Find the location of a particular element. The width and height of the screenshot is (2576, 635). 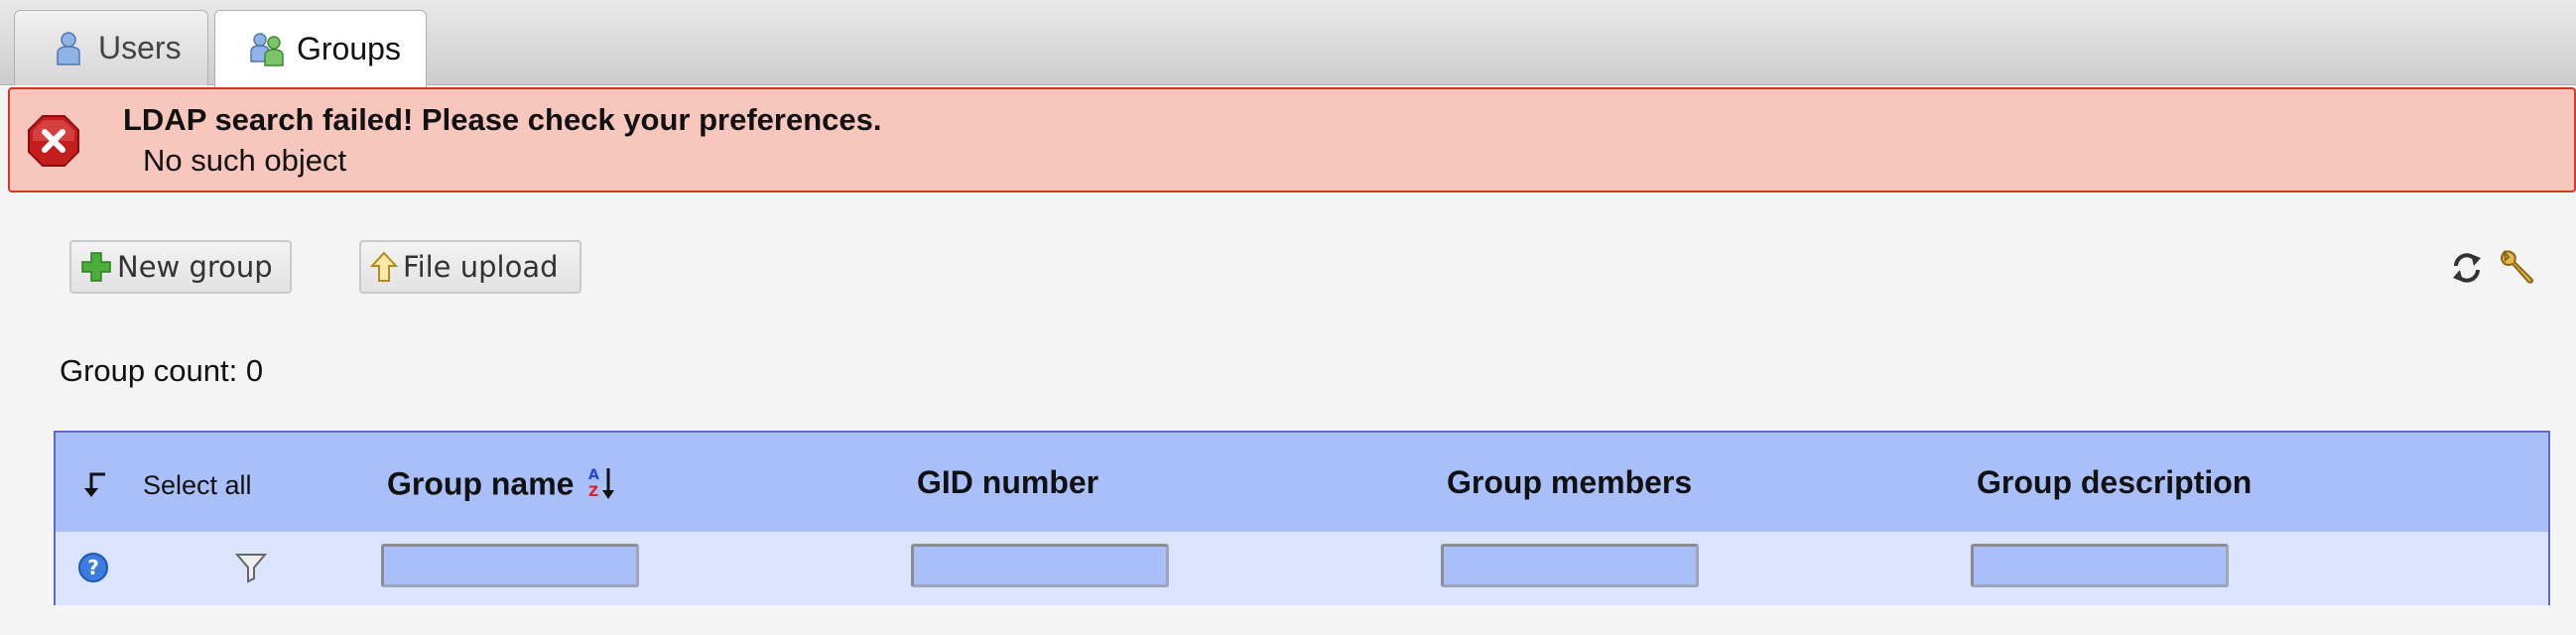

filter-icon is located at coordinates (251, 569).